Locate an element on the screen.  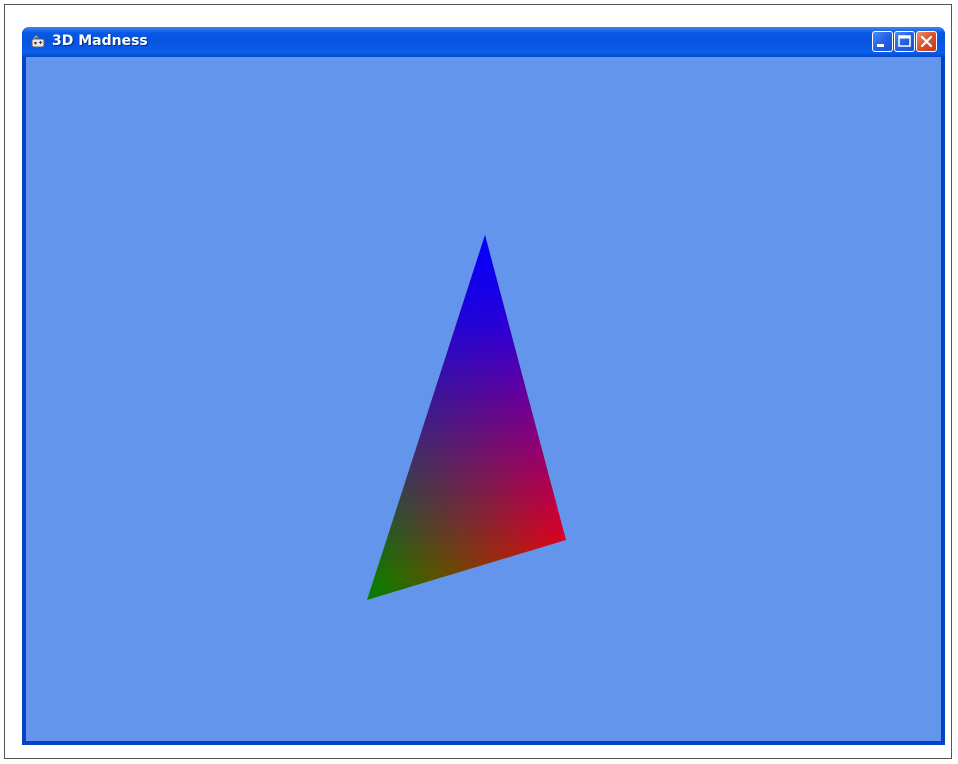
maximize-button is located at coordinates (904, 41).